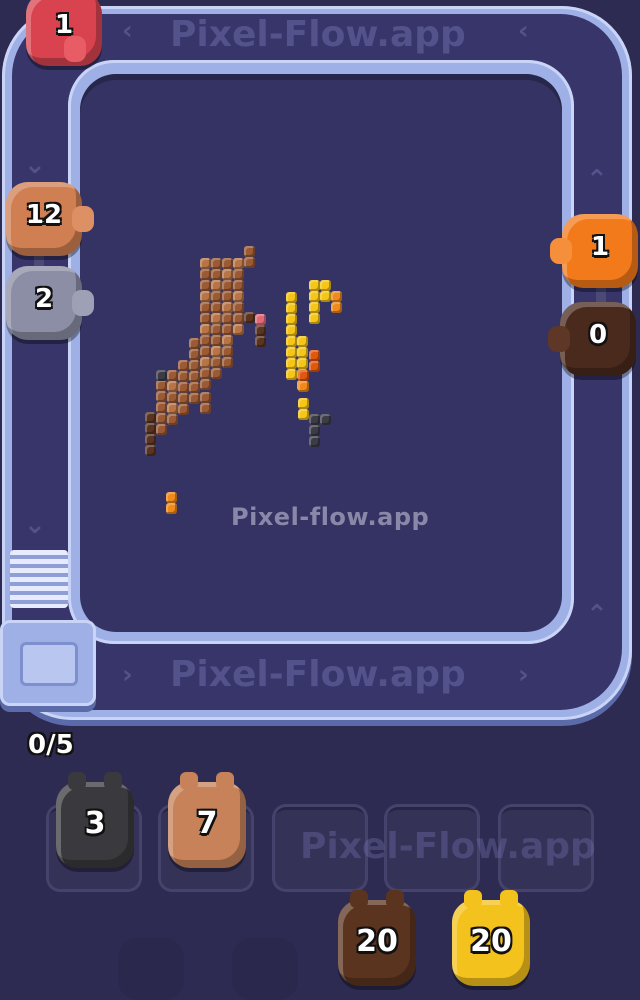 Image resolution: width=640 pixels, height=1000 pixels. Describe the element at coordinates (597, 615) in the screenshot. I see `chevron-up-icon: ⌃` at that location.